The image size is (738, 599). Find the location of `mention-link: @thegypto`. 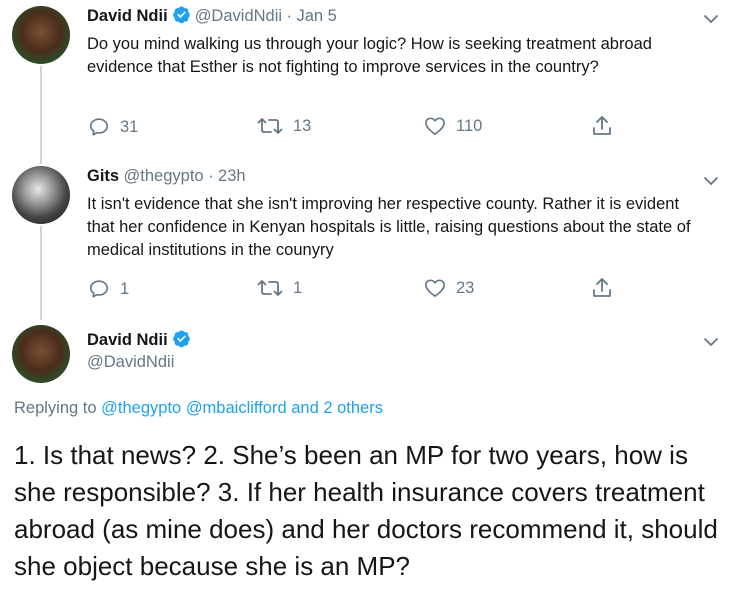

mention-link: @thegypto is located at coordinates (141, 408).